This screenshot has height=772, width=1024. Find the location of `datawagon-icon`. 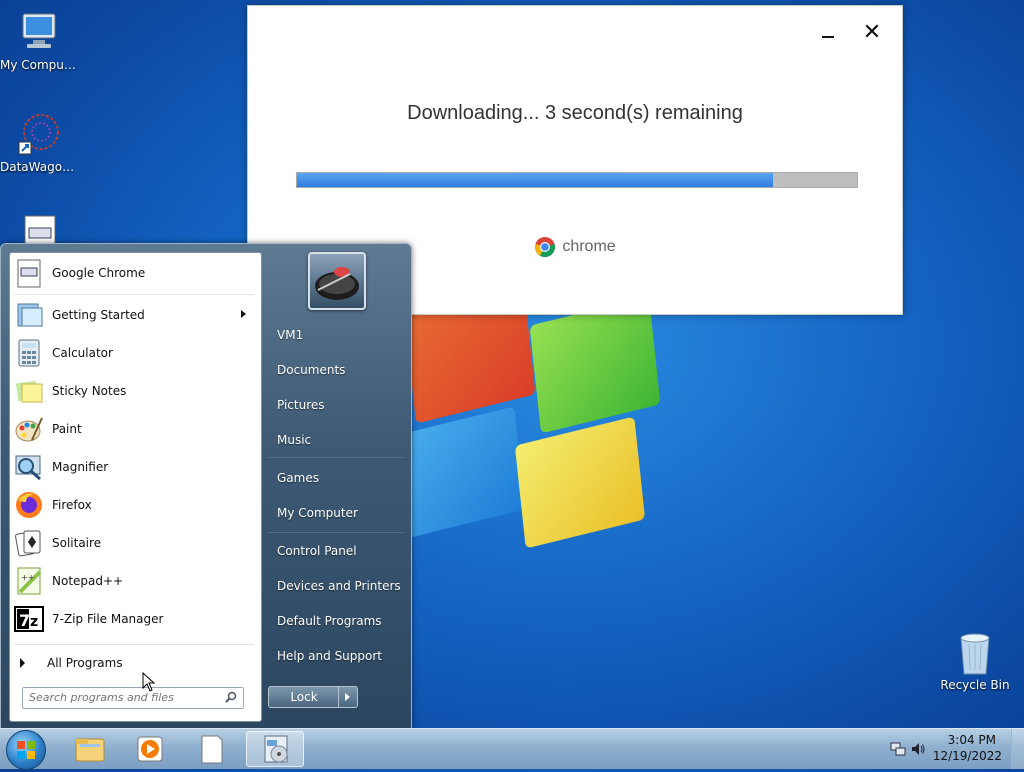

datawagon-icon is located at coordinates (39, 134).